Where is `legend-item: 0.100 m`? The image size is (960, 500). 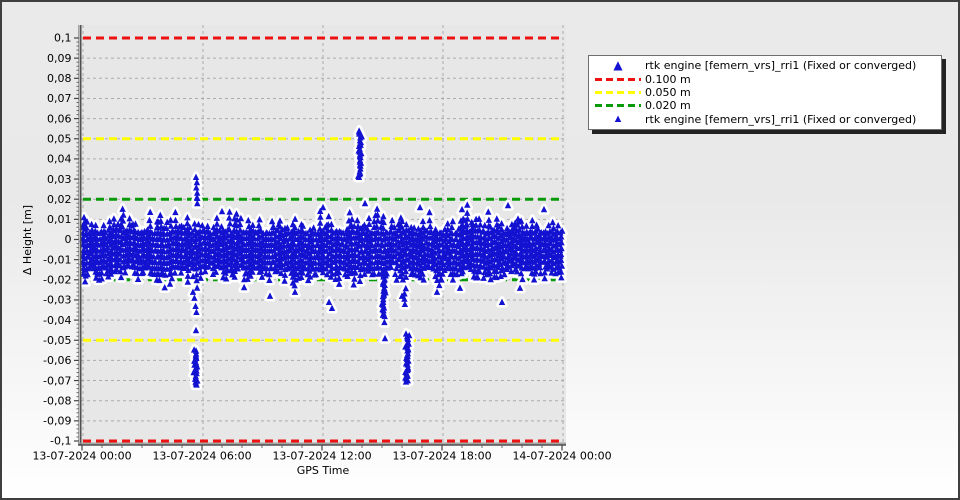
legend-item: 0.100 m is located at coordinates (764, 79).